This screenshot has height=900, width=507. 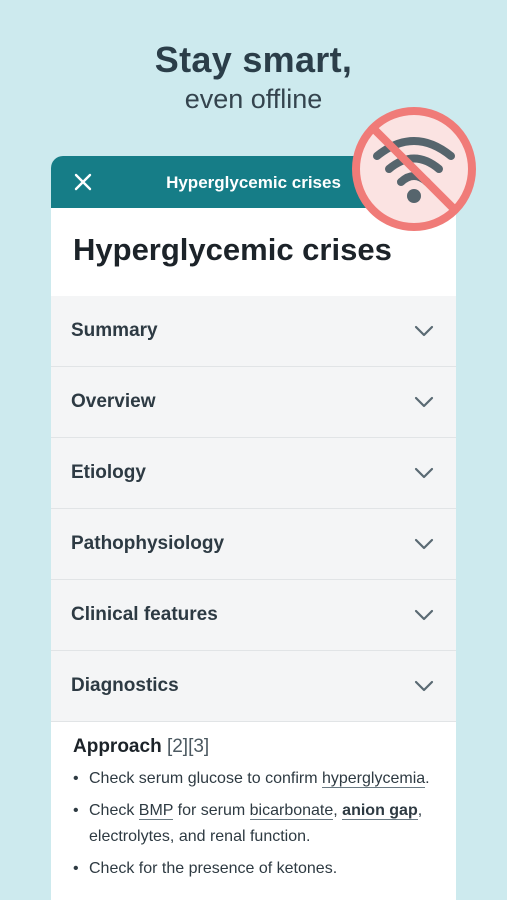 I want to click on link-anion-gap: anion gap, so click(x=380, y=811).